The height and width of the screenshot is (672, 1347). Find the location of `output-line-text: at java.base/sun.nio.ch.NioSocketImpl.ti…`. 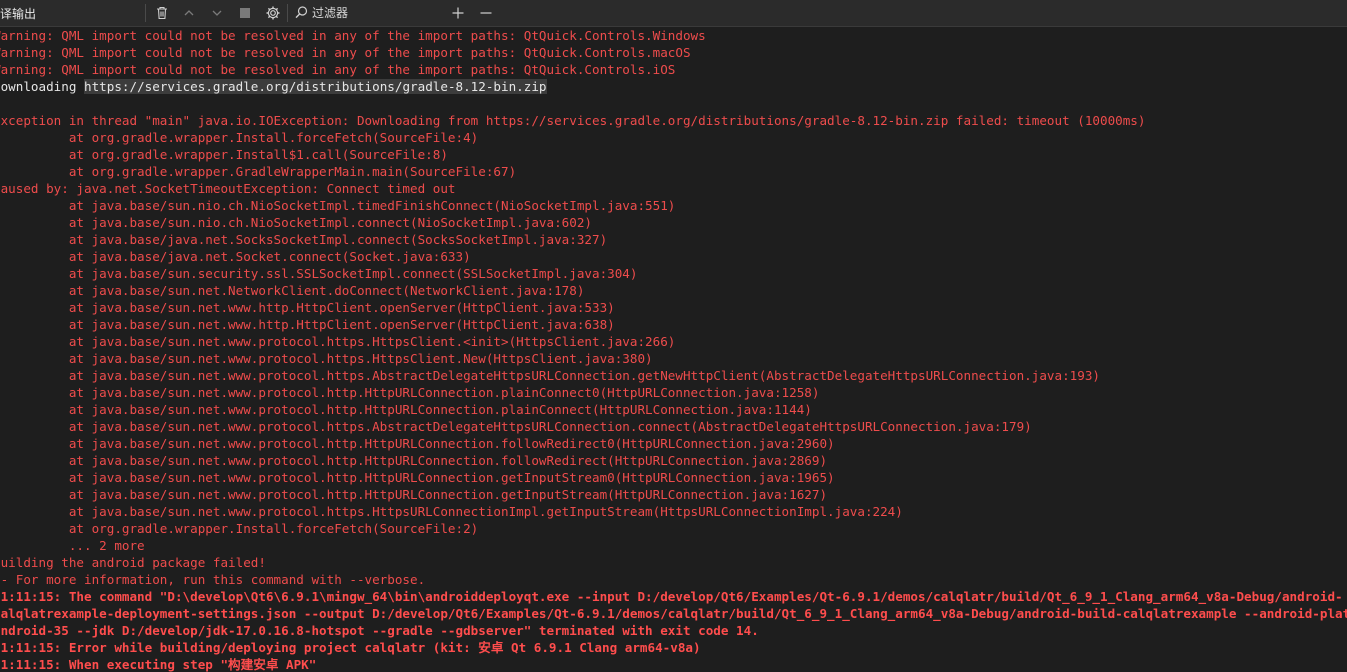

output-line-text: at java.base/sun.nio.ch.NioSocketImpl.ti… is located at coordinates (338, 205).